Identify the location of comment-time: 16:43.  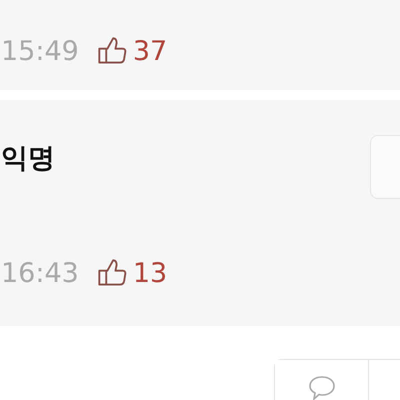
(40, 273).